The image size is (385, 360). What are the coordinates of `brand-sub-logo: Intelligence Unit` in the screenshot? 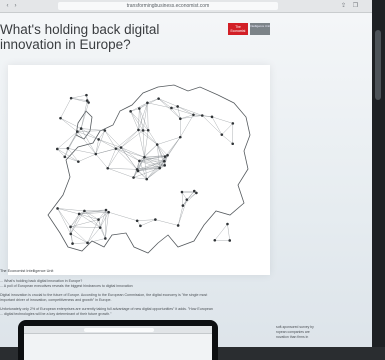 It's located at (260, 29).